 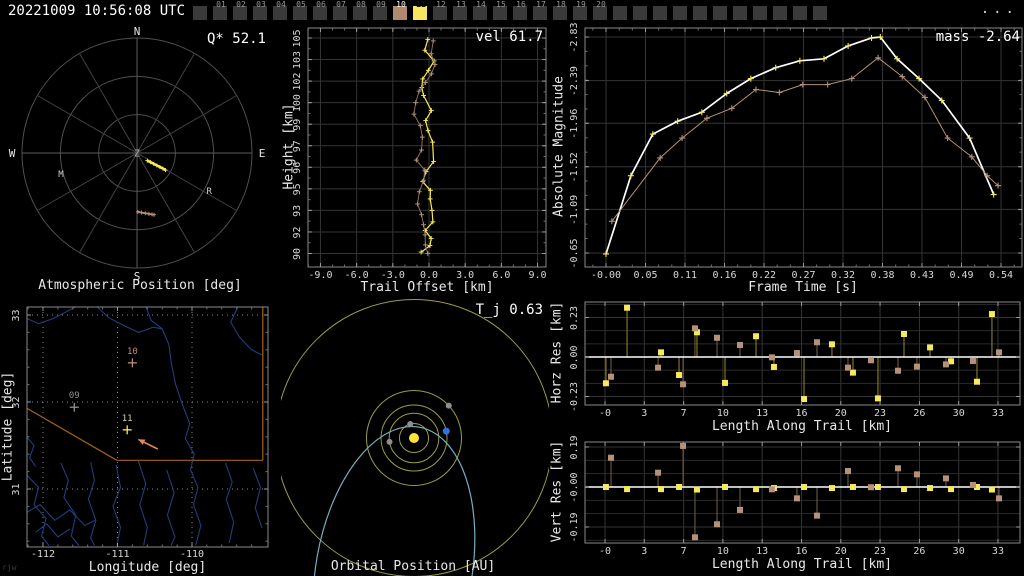 I want to click on frame-tab-number: 05, so click(x=301, y=4).